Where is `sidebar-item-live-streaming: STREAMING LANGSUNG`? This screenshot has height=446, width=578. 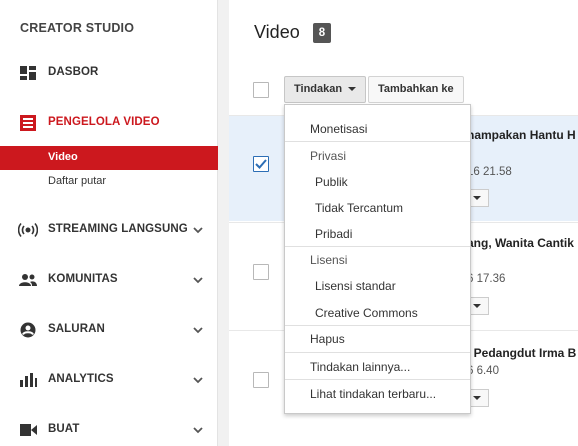
sidebar-item-live-streaming: STREAMING LANGSUNG is located at coordinates (109, 230).